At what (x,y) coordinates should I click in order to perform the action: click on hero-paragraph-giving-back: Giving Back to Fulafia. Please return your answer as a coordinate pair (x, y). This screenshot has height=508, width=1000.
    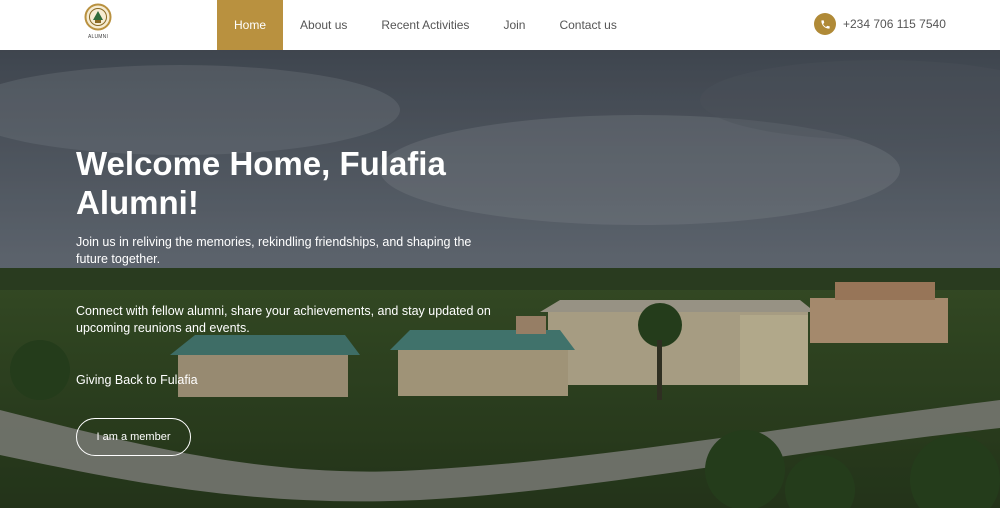
    Looking at the image, I should click on (137, 380).